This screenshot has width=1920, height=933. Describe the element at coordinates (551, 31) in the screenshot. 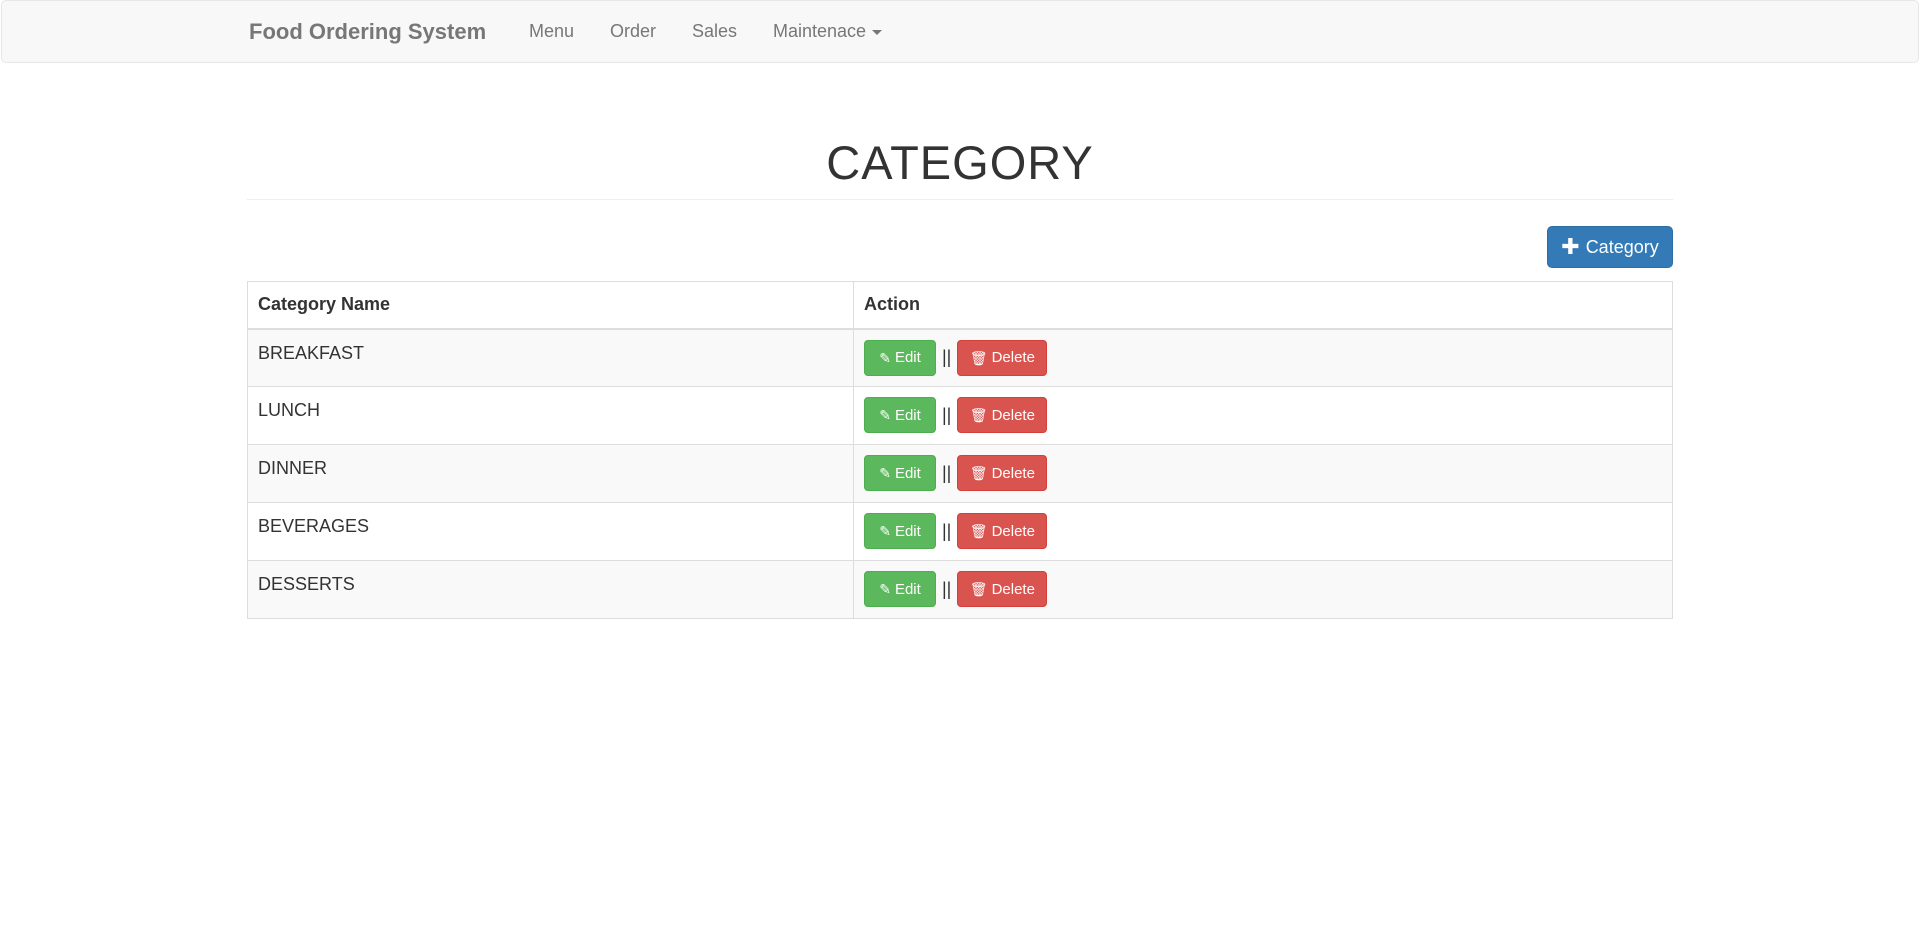

I see `nav-link-menu: Menu` at that location.